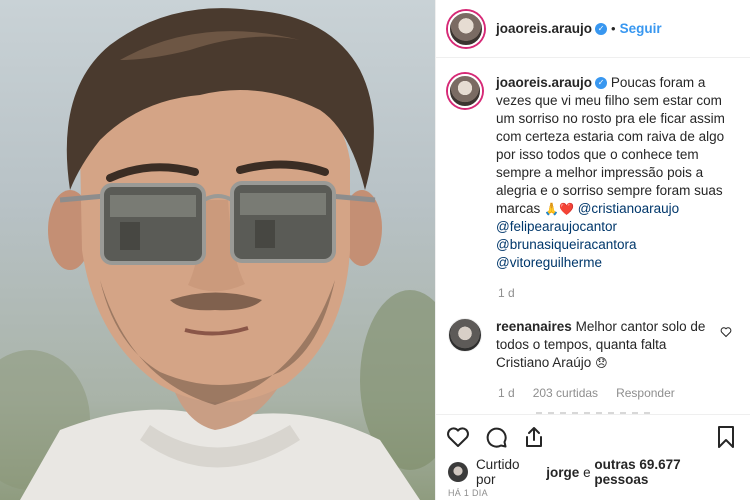 This screenshot has height=500, width=750. What do you see at coordinates (506, 393) in the screenshot?
I see `comment-age: 1 d` at bounding box center [506, 393].